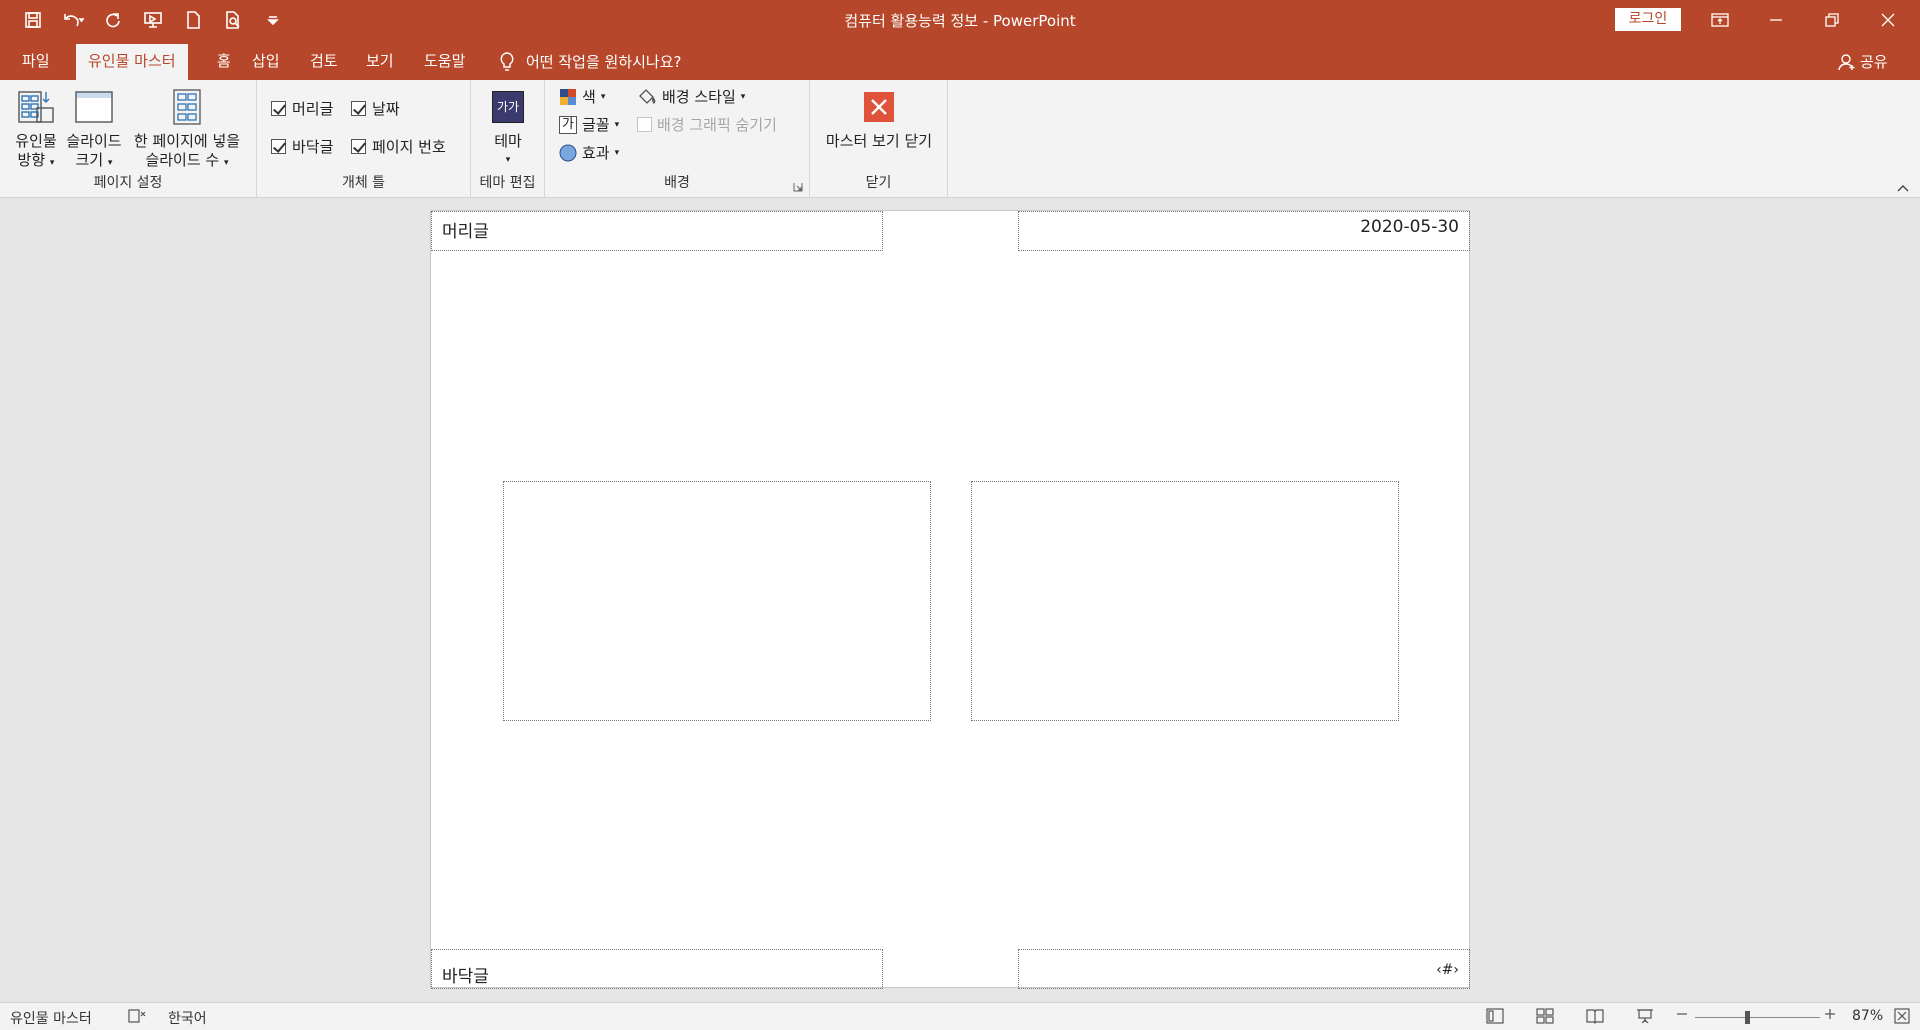 This screenshot has height=1030, width=1920. What do you see at coordinates (879, 141) in the screenshot?
I see `close-master-view-label: 마스터 보기 닫기` at bounding box center [879, 141].